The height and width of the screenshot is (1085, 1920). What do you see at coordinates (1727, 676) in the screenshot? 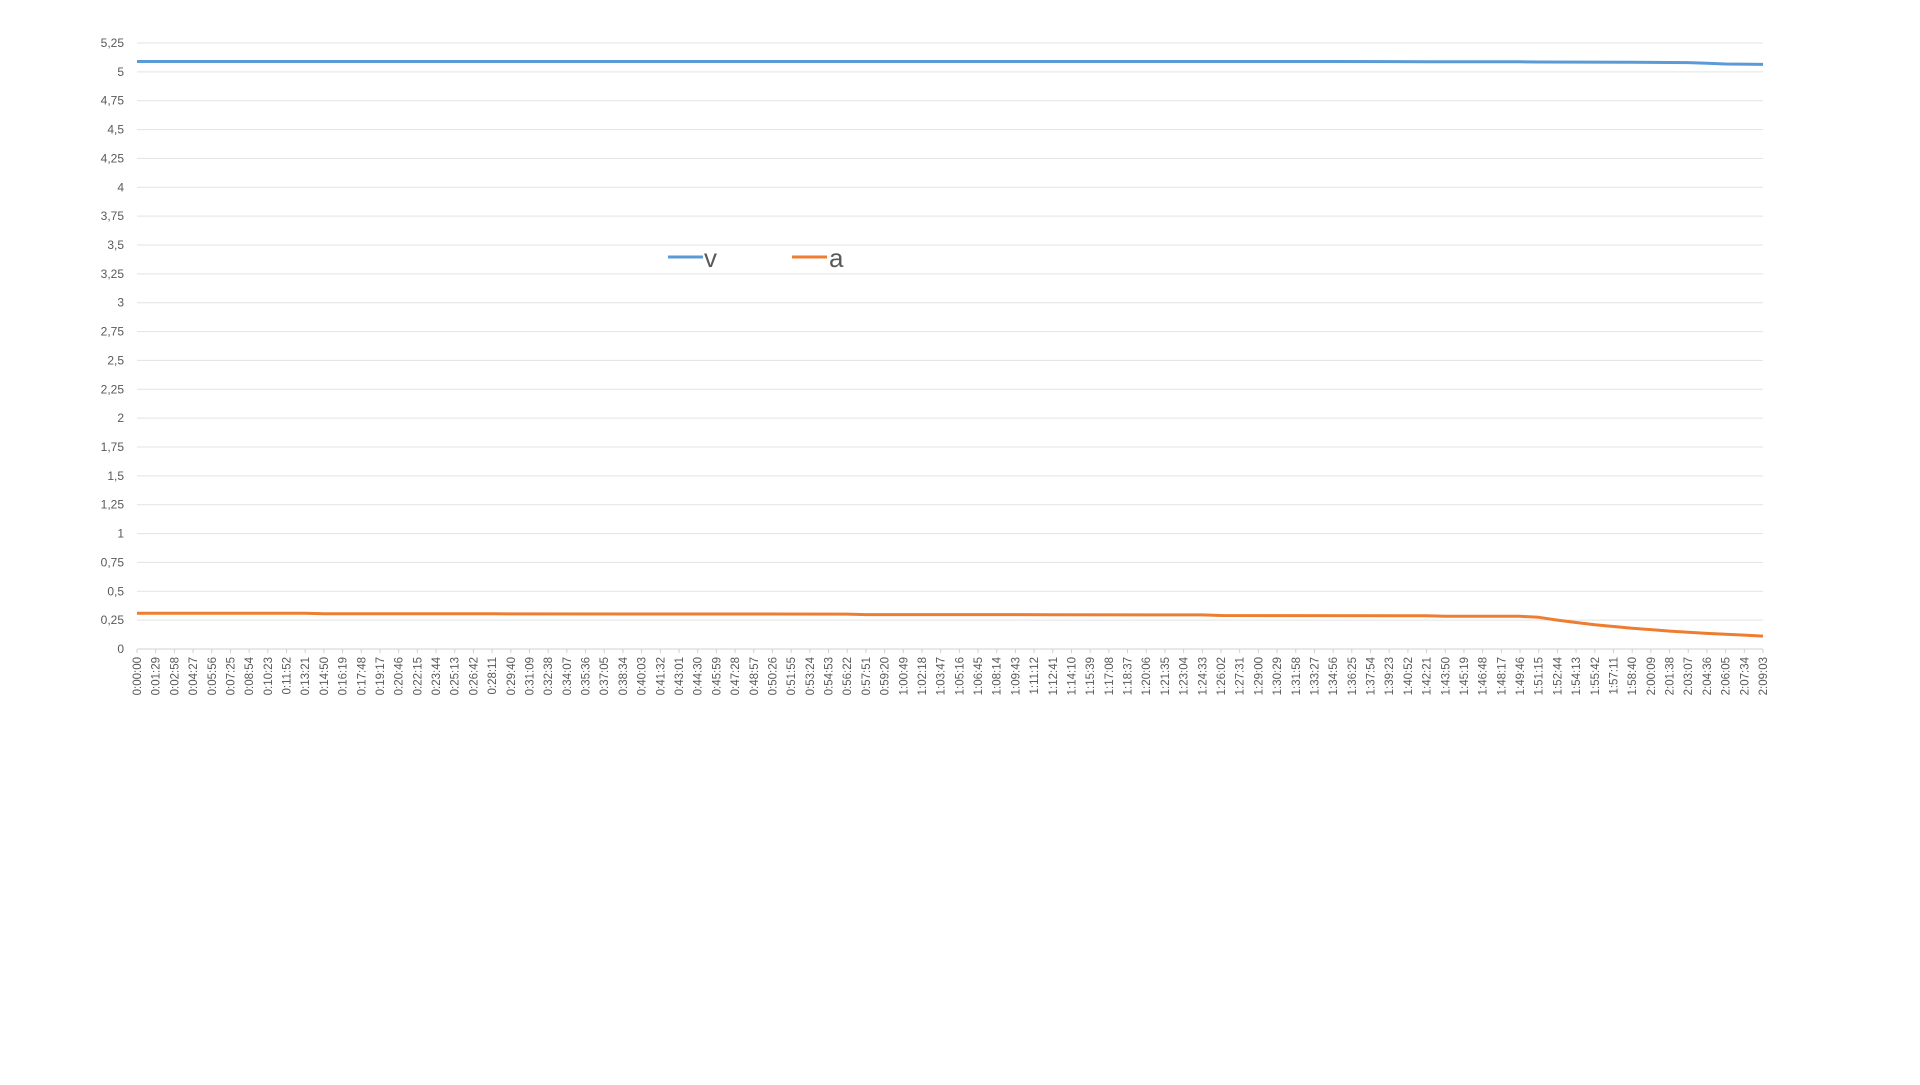
I see `x-tick-label: 2:06:05` at bounding box center [1727, 676].